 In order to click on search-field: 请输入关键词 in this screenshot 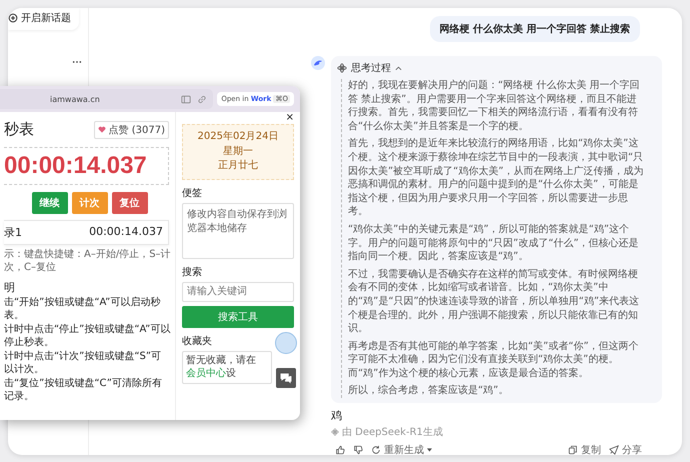, I will do `click(238, 292)`.